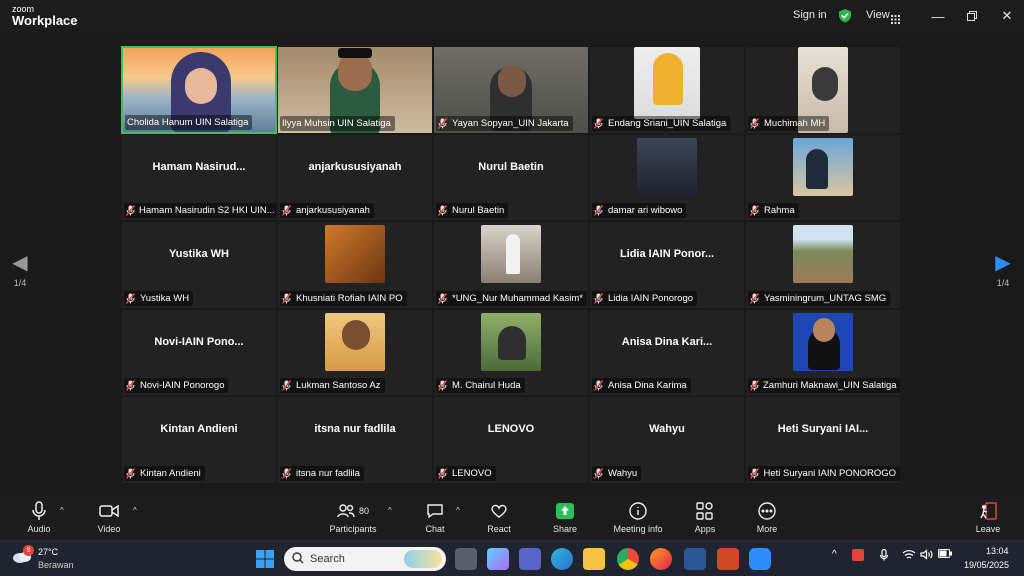 The width and height of the screenshot is (1024, 576). What do you see at coordinates (760, 559) in the screenshot?
I see `zoom-app-icon` at bounding box center [760, 559].